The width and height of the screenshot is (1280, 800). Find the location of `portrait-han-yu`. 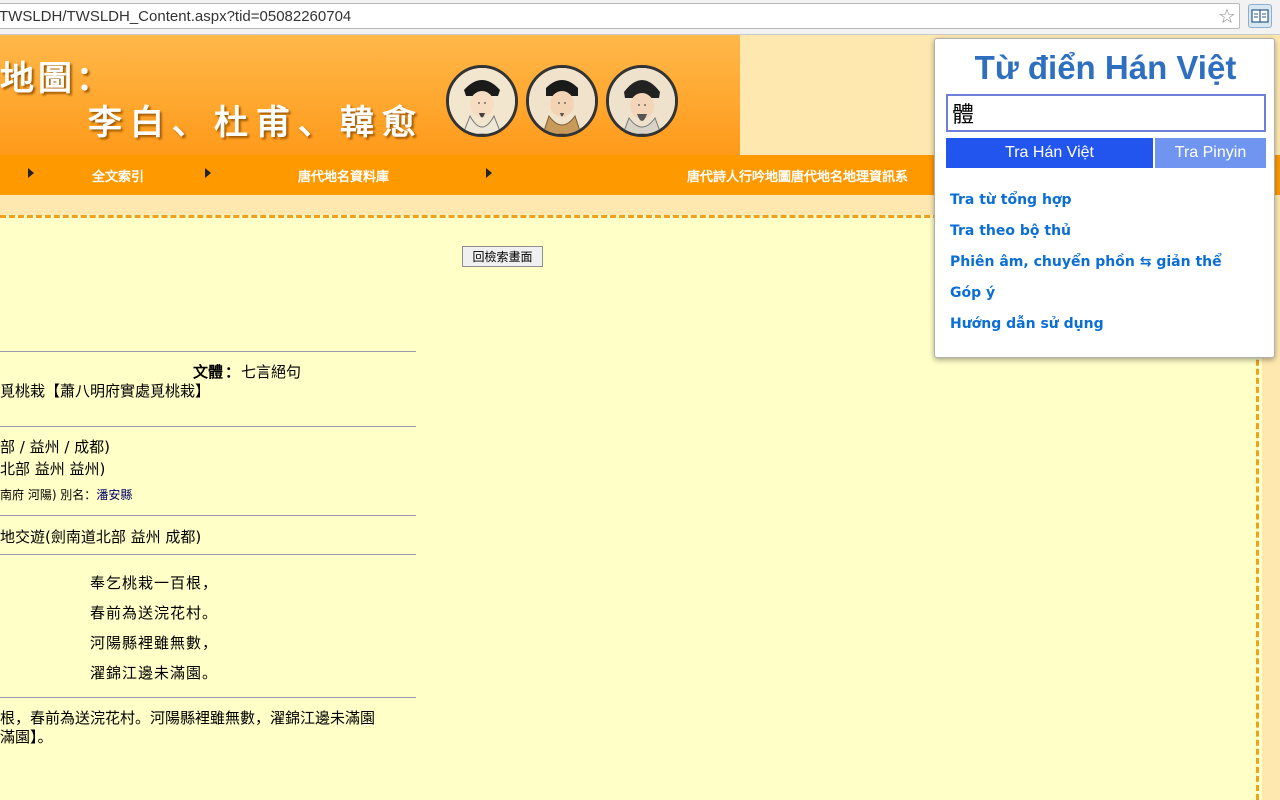

portrait-han-yu is located at coordinates (642, 101).